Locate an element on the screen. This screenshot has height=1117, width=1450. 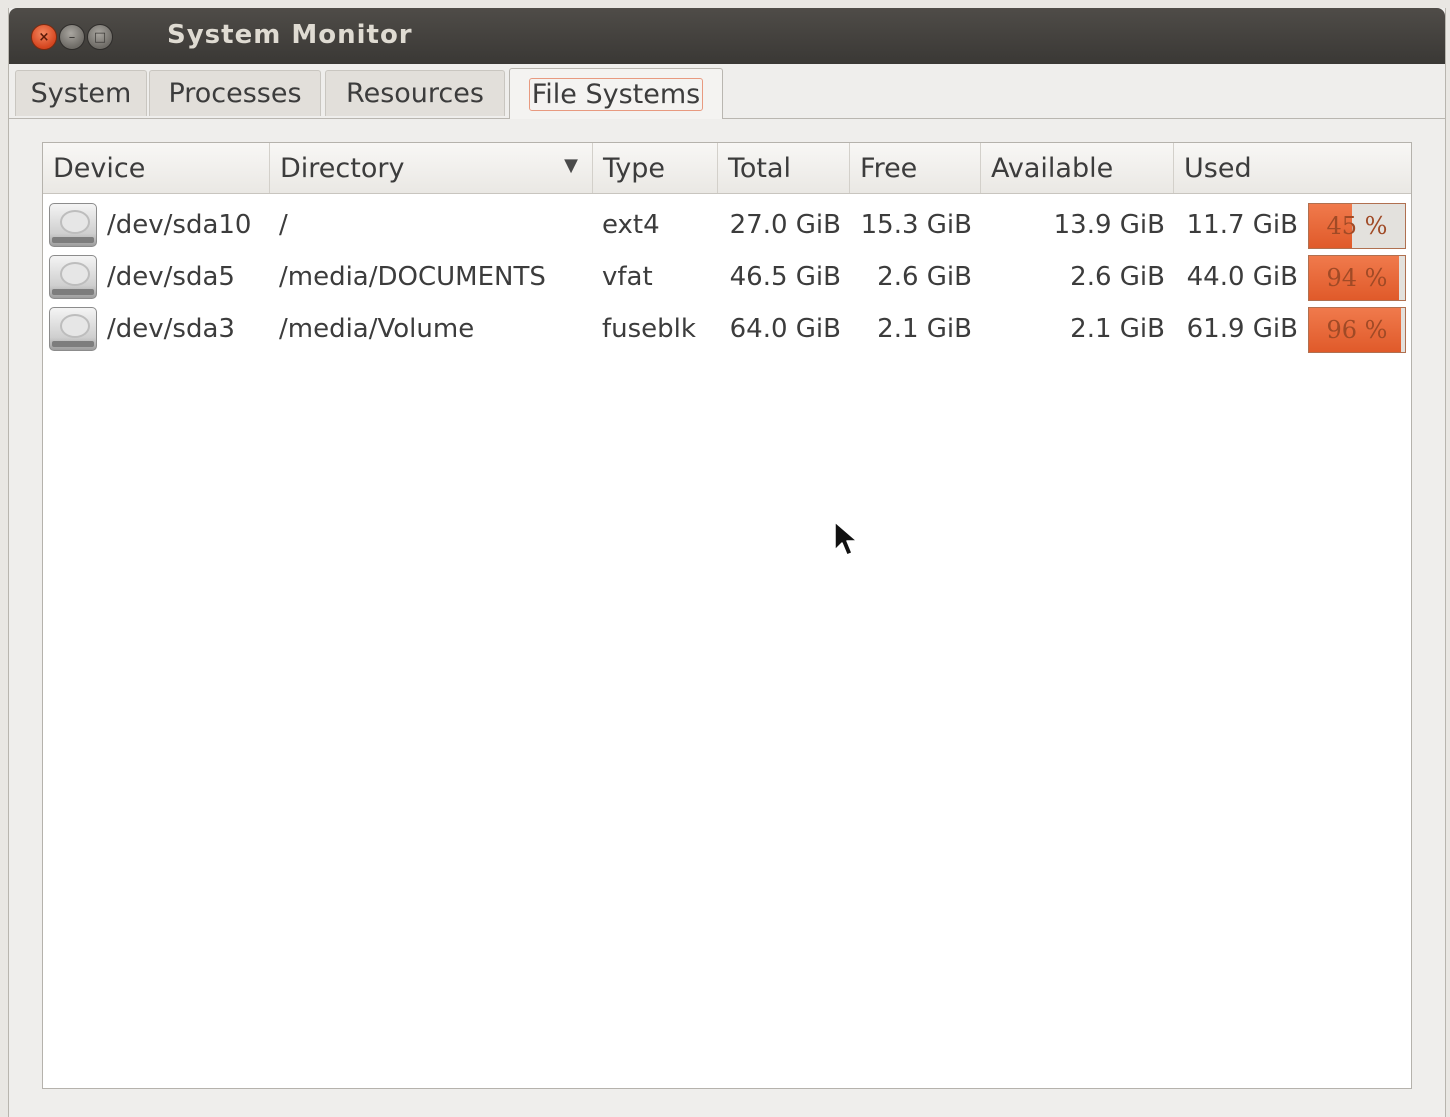
usage-progress-bar: 96 % is located at coordinates (1357, 330).